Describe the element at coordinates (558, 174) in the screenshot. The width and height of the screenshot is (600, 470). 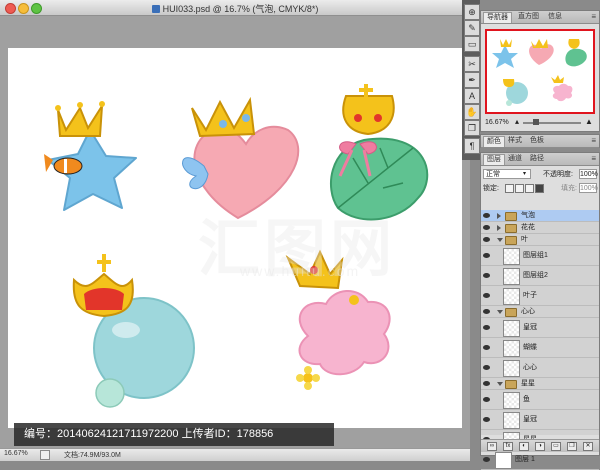
I see `opacity-label: 不透明度:` at that location.